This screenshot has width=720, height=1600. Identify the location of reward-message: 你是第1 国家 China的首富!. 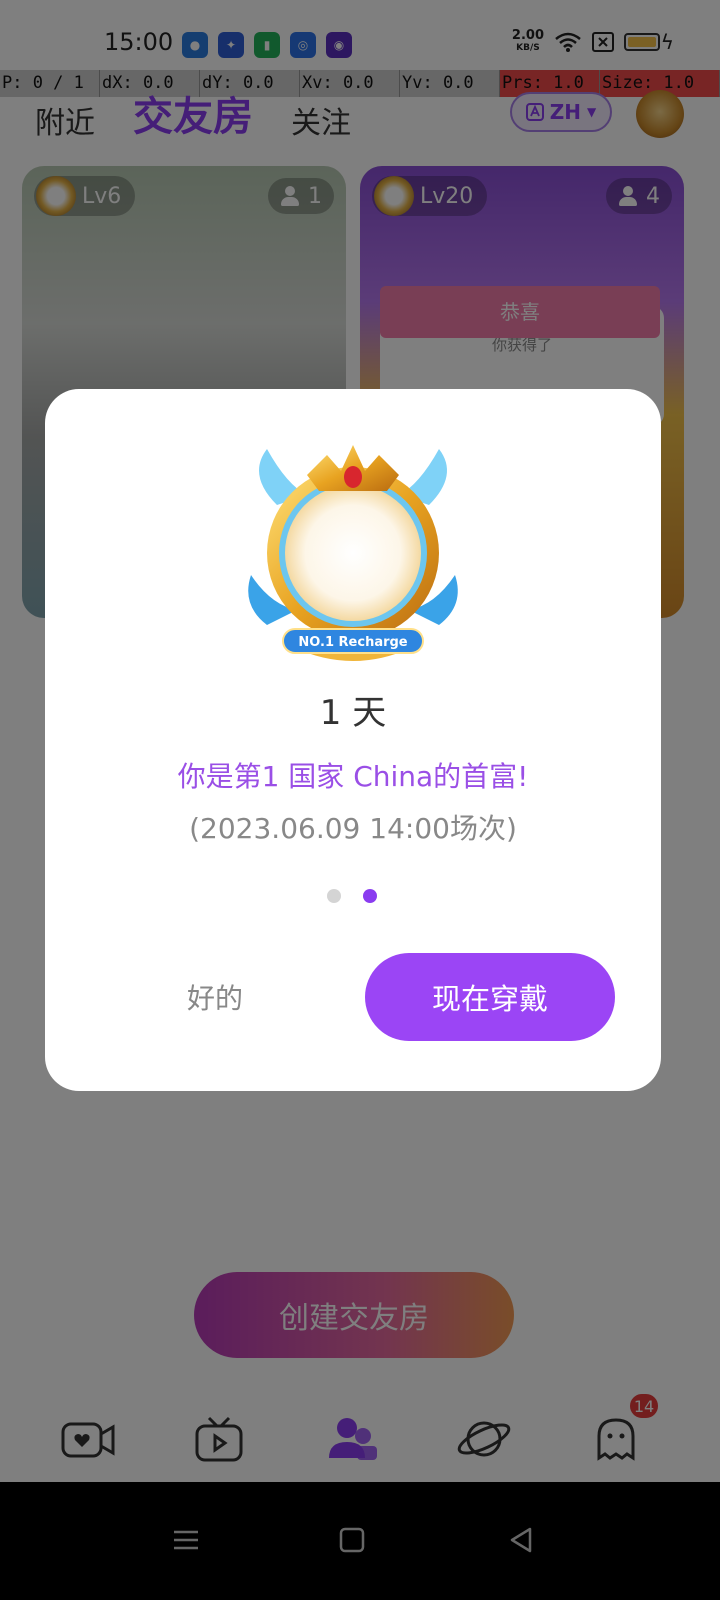
(353, 776).